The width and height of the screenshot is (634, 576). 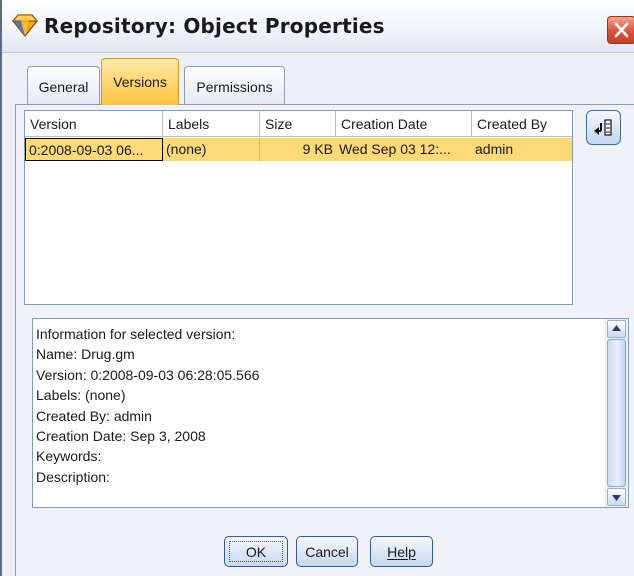 I want to click on info-line-creation-date: Creation Date: Sep 3, 2008, so click(x=121, y=436).